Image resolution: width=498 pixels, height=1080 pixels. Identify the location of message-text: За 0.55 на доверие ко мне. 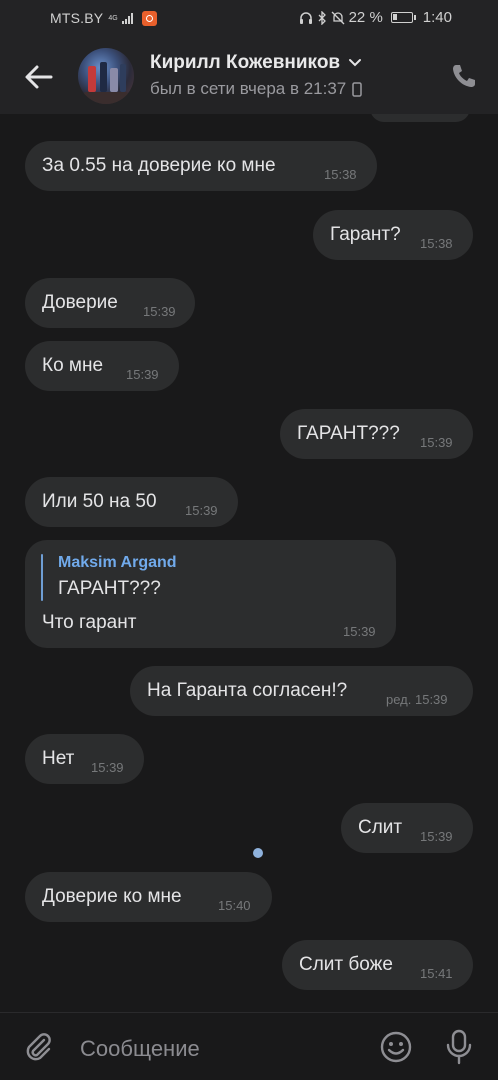
(159, 165).